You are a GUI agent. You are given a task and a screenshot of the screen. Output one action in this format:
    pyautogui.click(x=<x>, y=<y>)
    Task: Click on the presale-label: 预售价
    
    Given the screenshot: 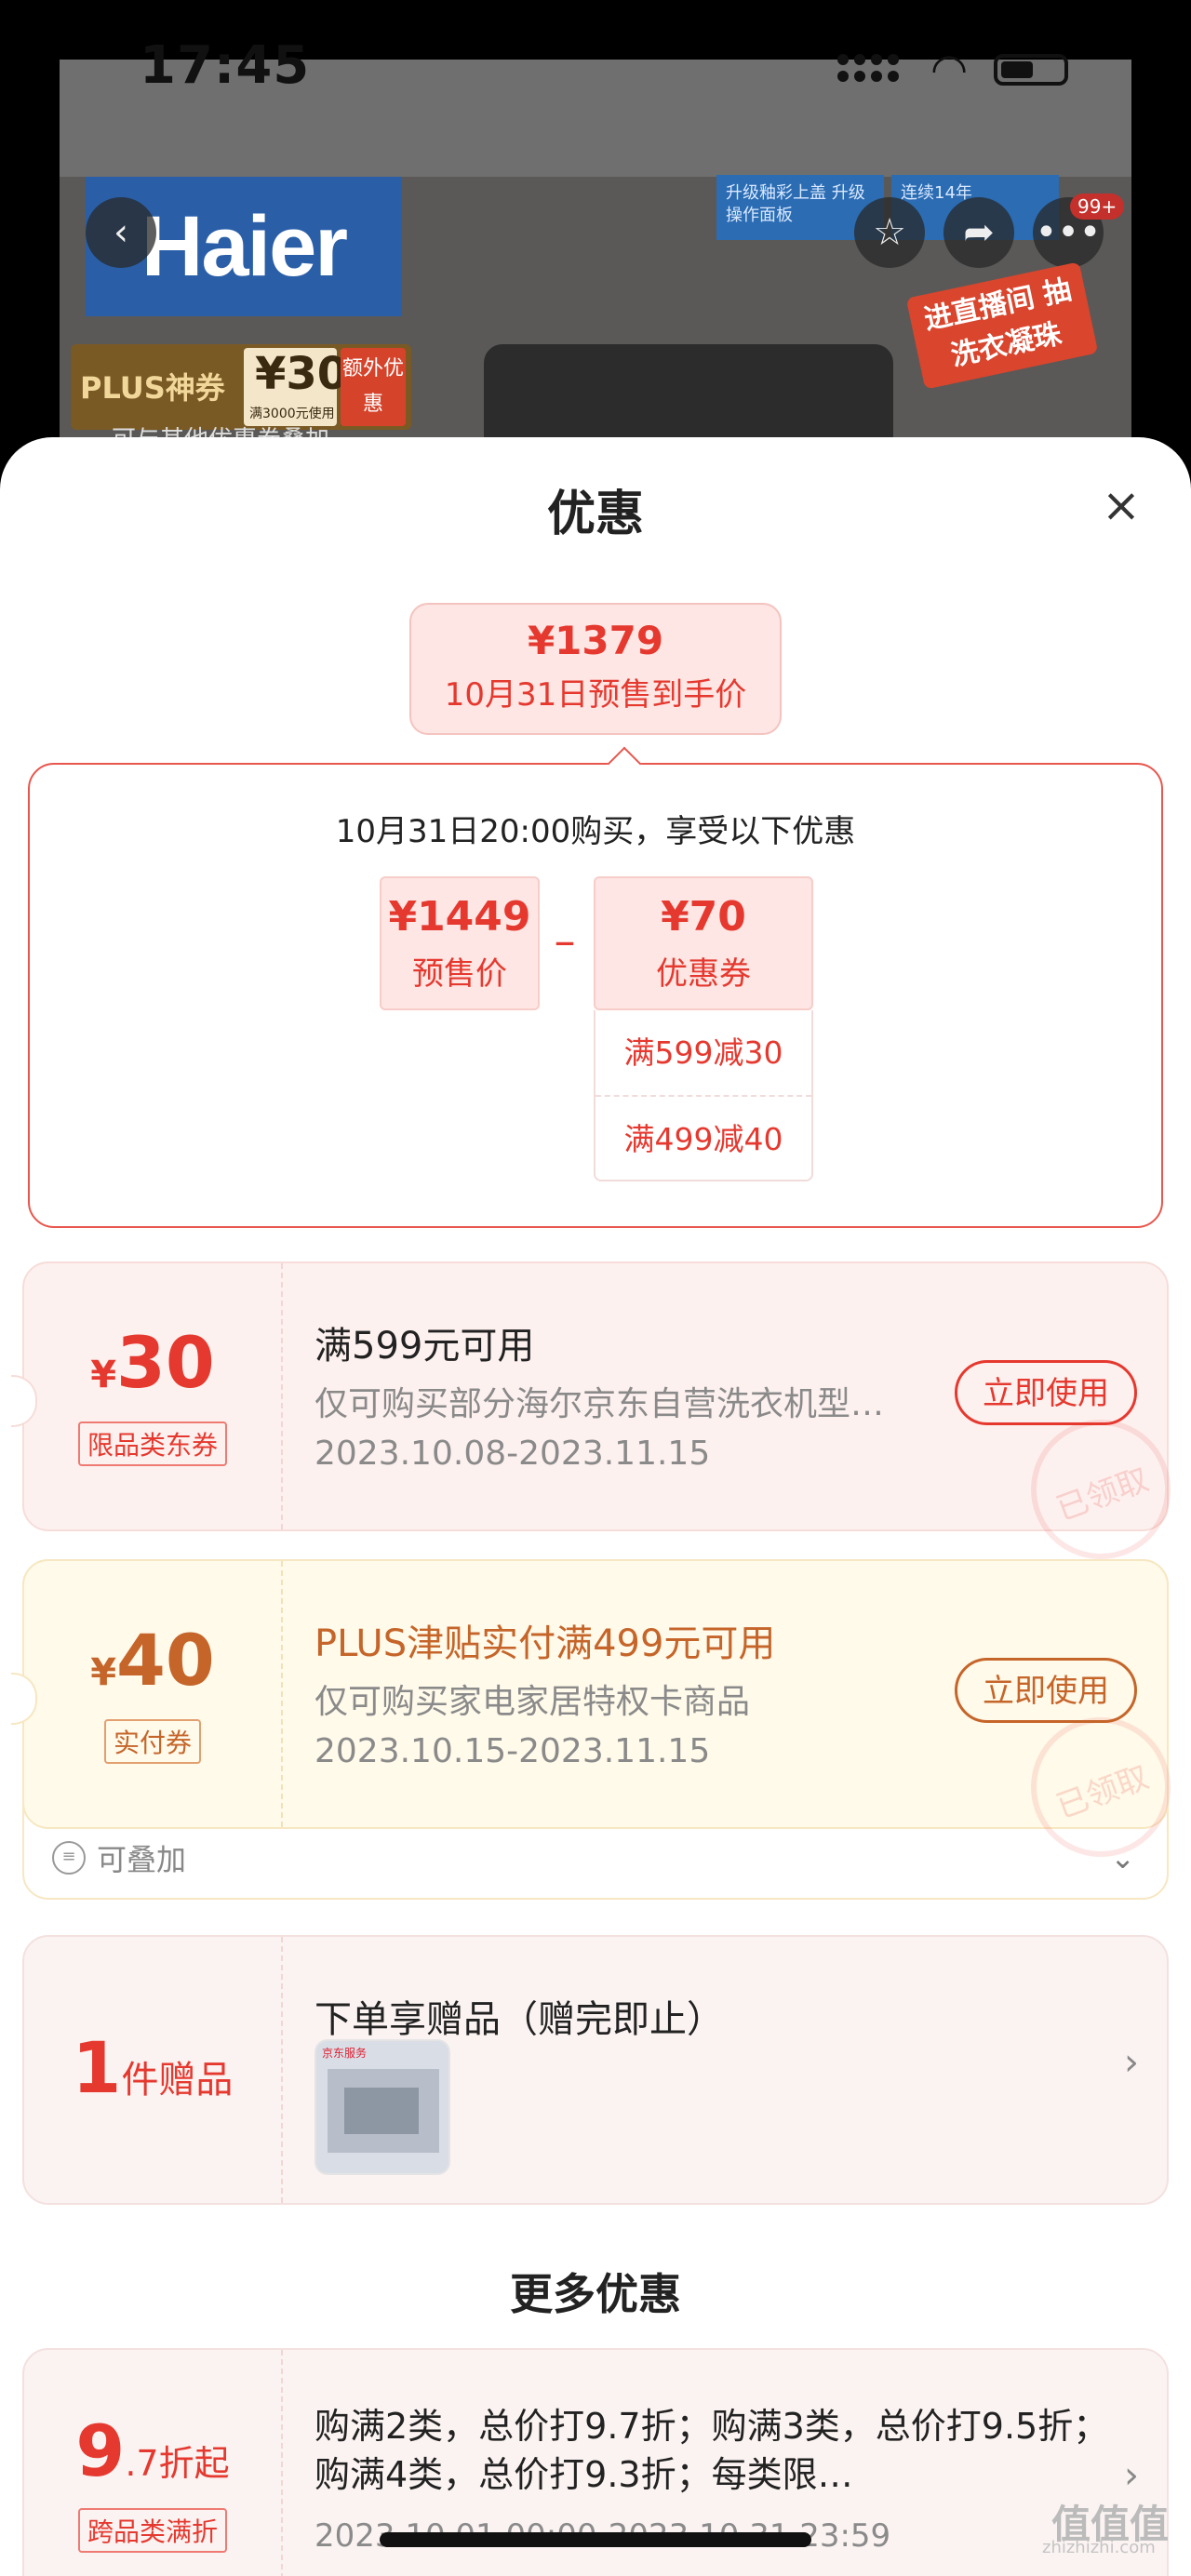 What is the action you would take?
    pyautogui.click(x=459, y=974)
    